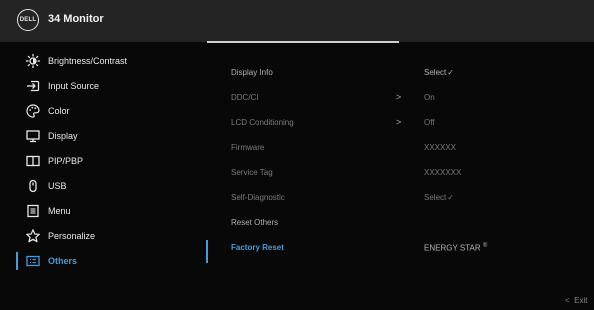  Describe the element at coordinates (102, 85) in the screenshot. I see `sidebar-item-input-source: Input Source` at that location.